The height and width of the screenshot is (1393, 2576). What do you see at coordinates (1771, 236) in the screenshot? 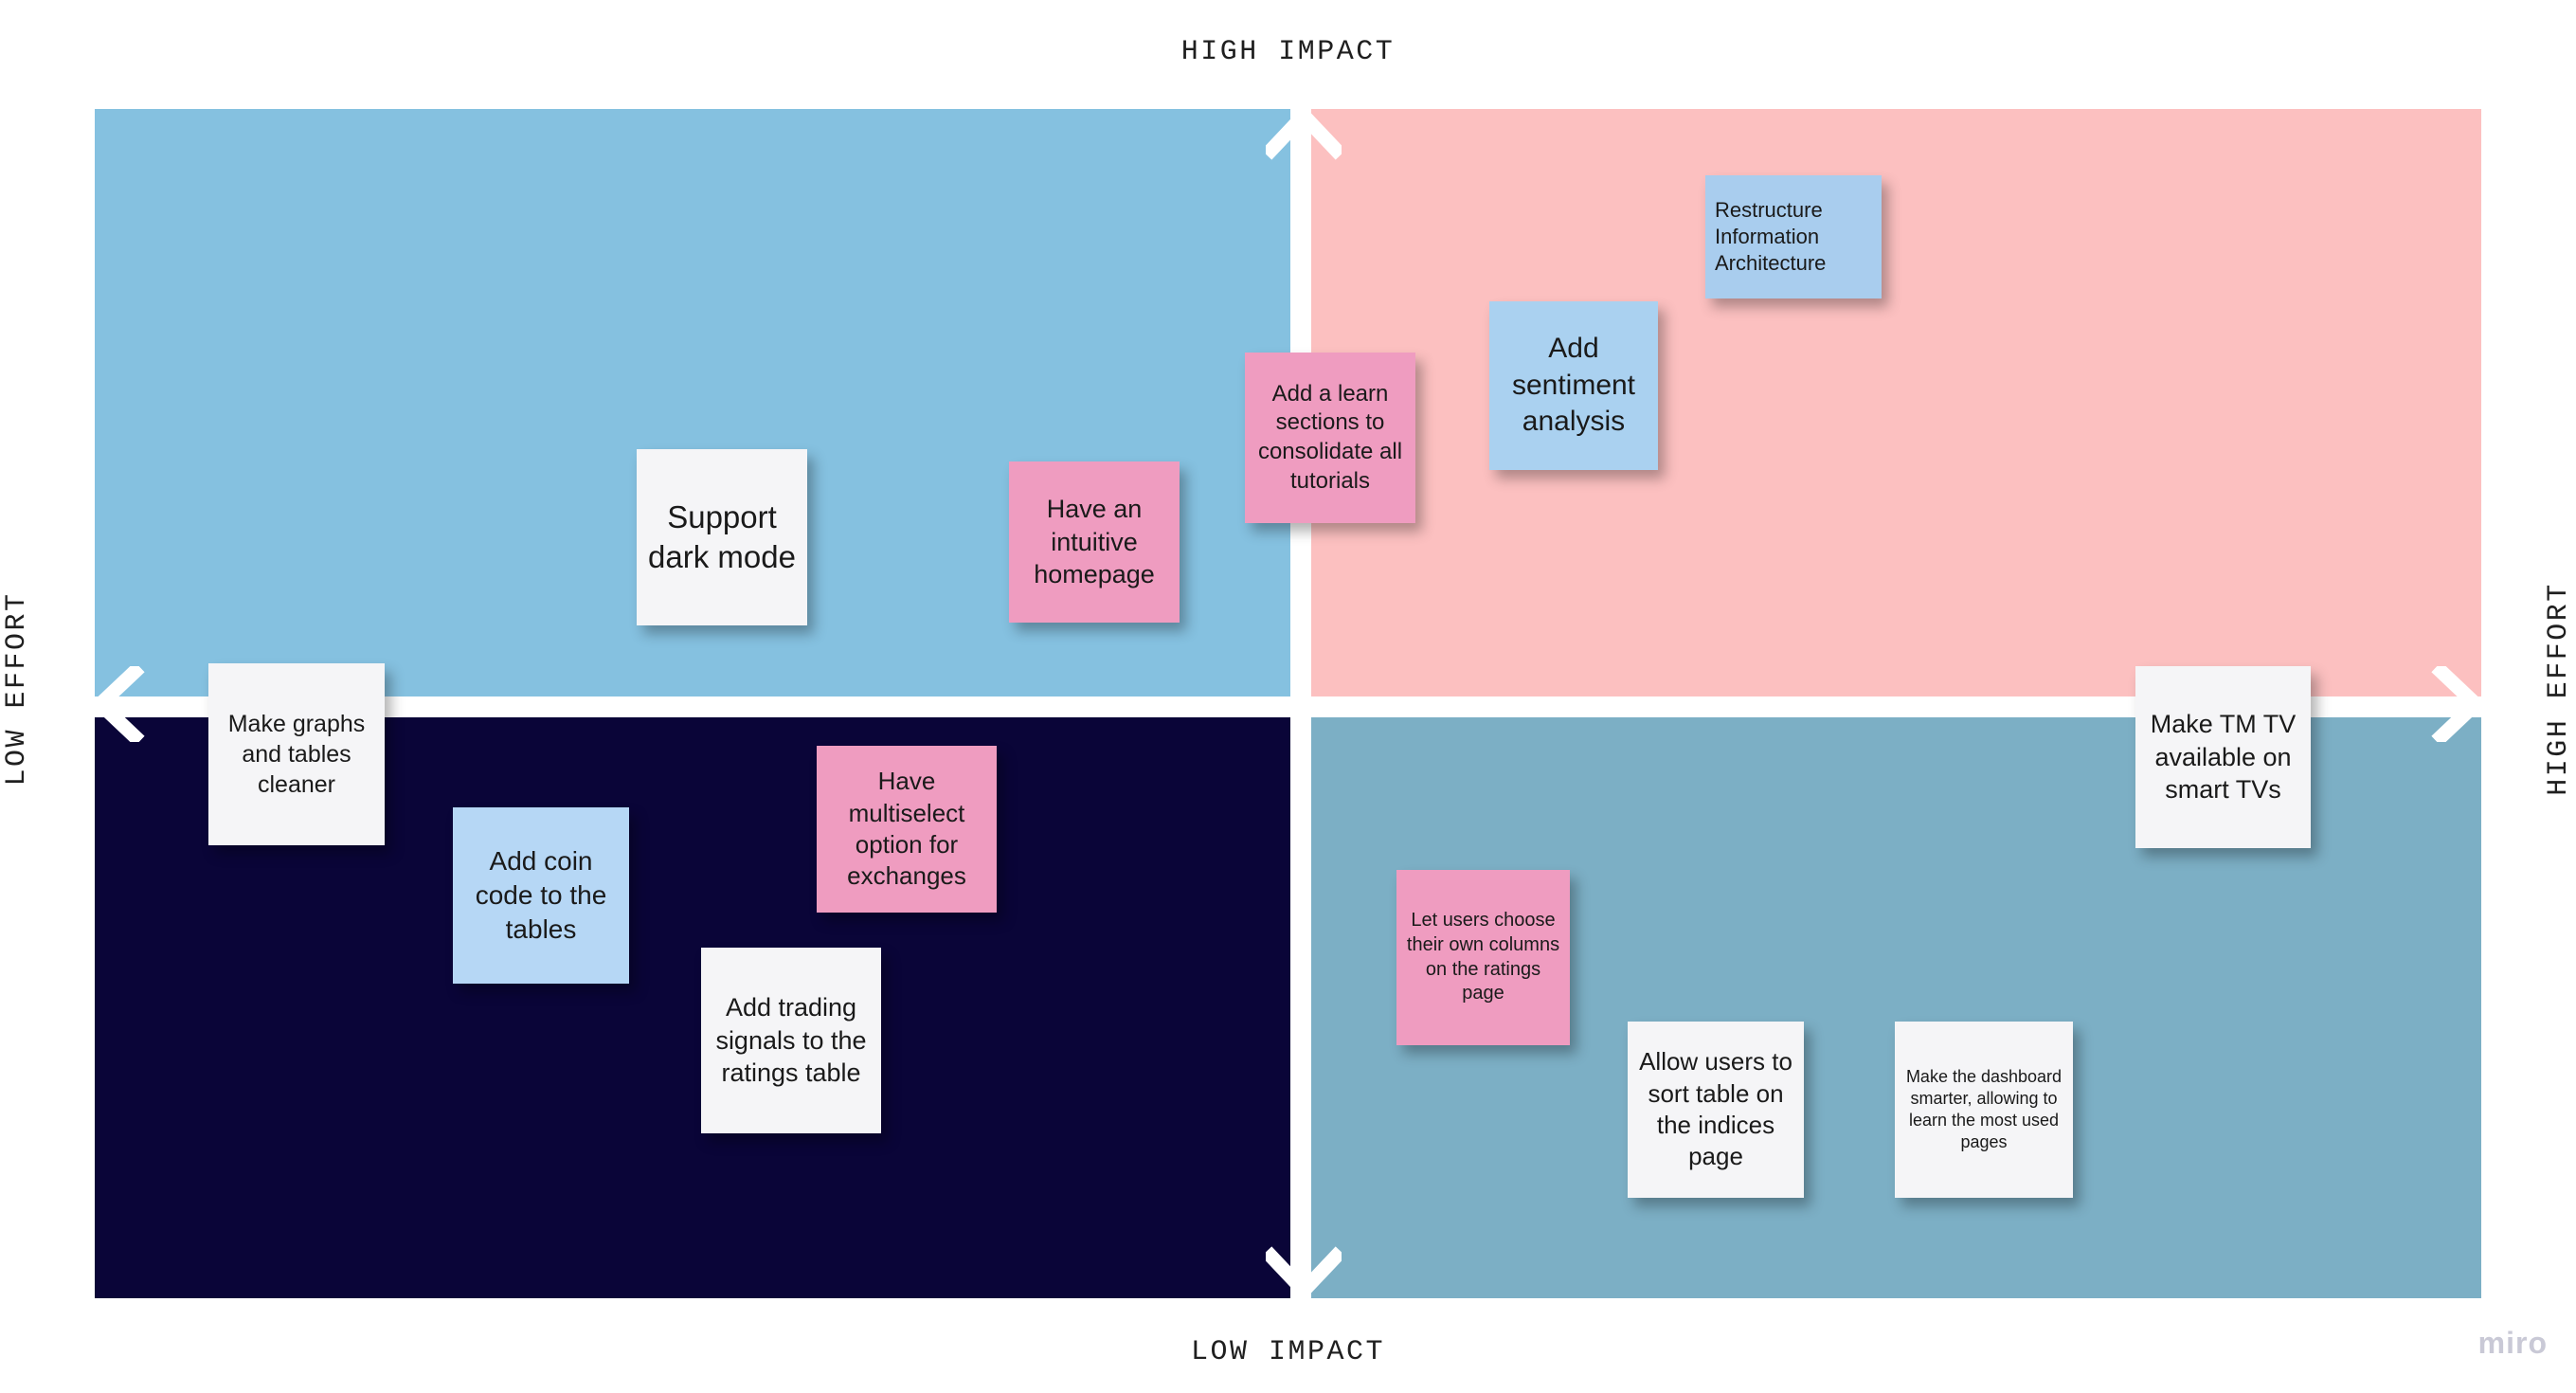
I see `sticky-note-text: Restructure Information Architecture` at bounding box center [1771, 236].